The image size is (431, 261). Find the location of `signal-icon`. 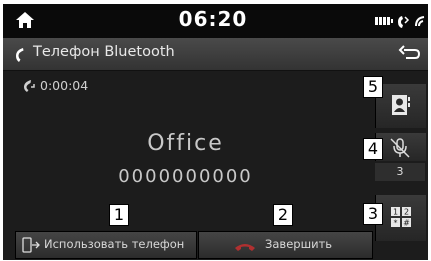

signal-icon is located at coordinates (420, 21).